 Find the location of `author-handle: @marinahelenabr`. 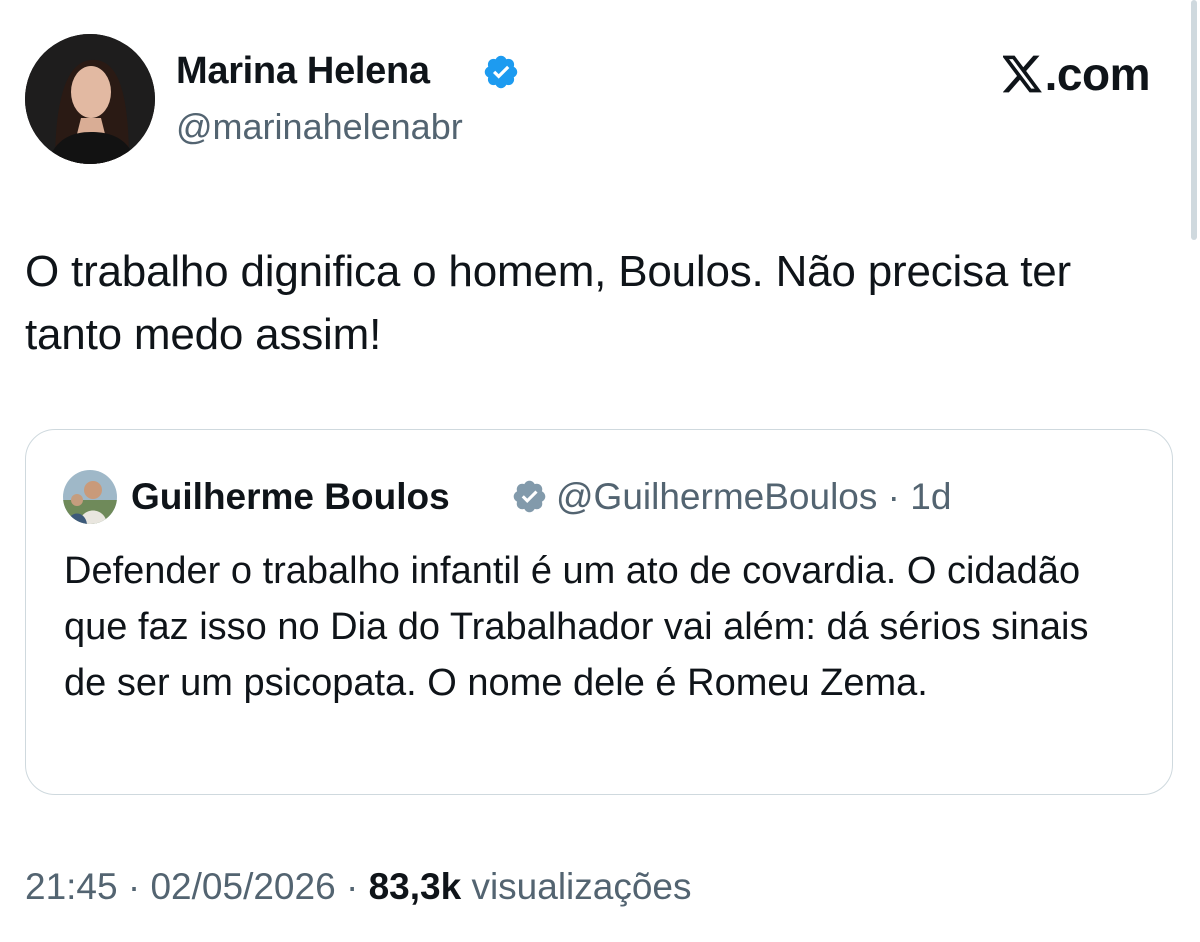

author-handle: @marinahelenabr is located at coordinates (319, 127).